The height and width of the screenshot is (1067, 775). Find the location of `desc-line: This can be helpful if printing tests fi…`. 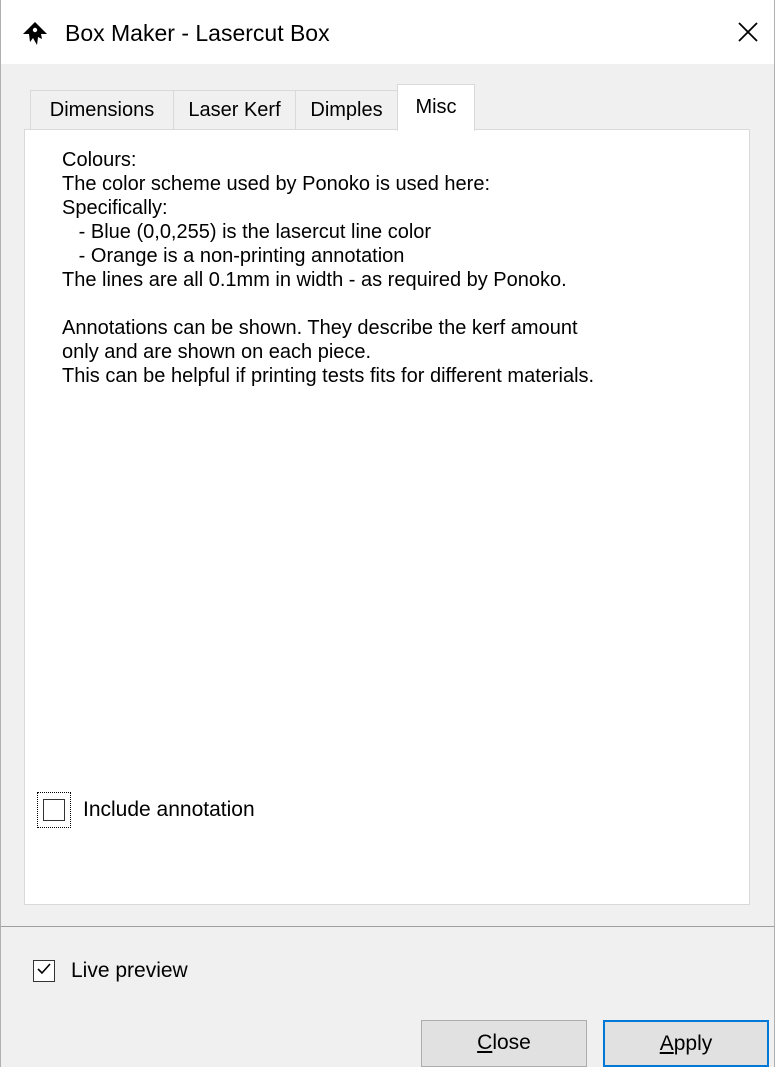

desc-line: This can be helpful if printing tests fi… is located at coordinates (328, 376).